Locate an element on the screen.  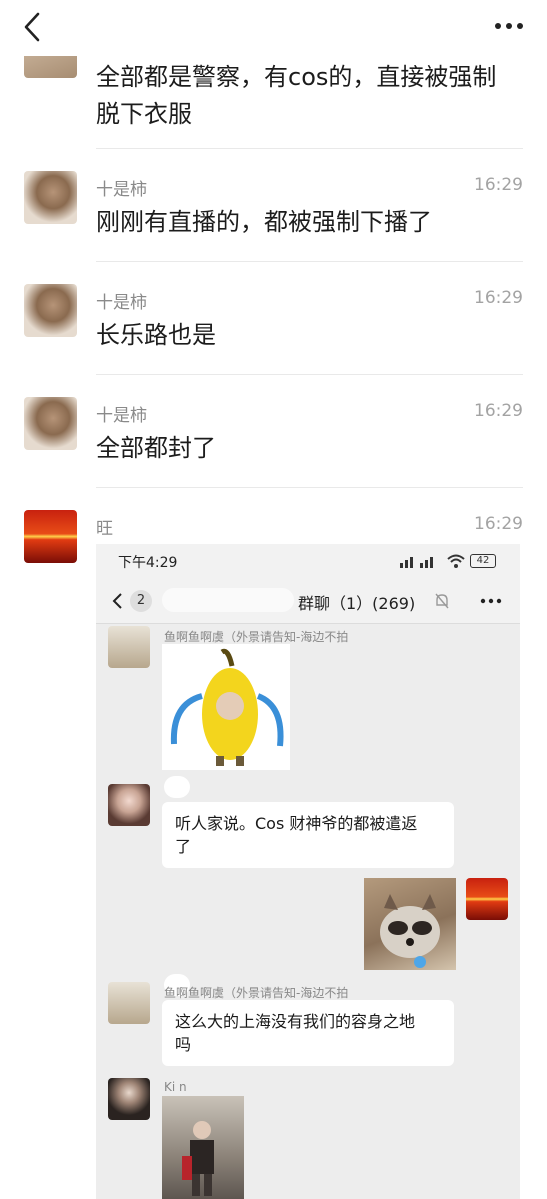
unread-count-badge: 2 is located at coordinates (141, 601).